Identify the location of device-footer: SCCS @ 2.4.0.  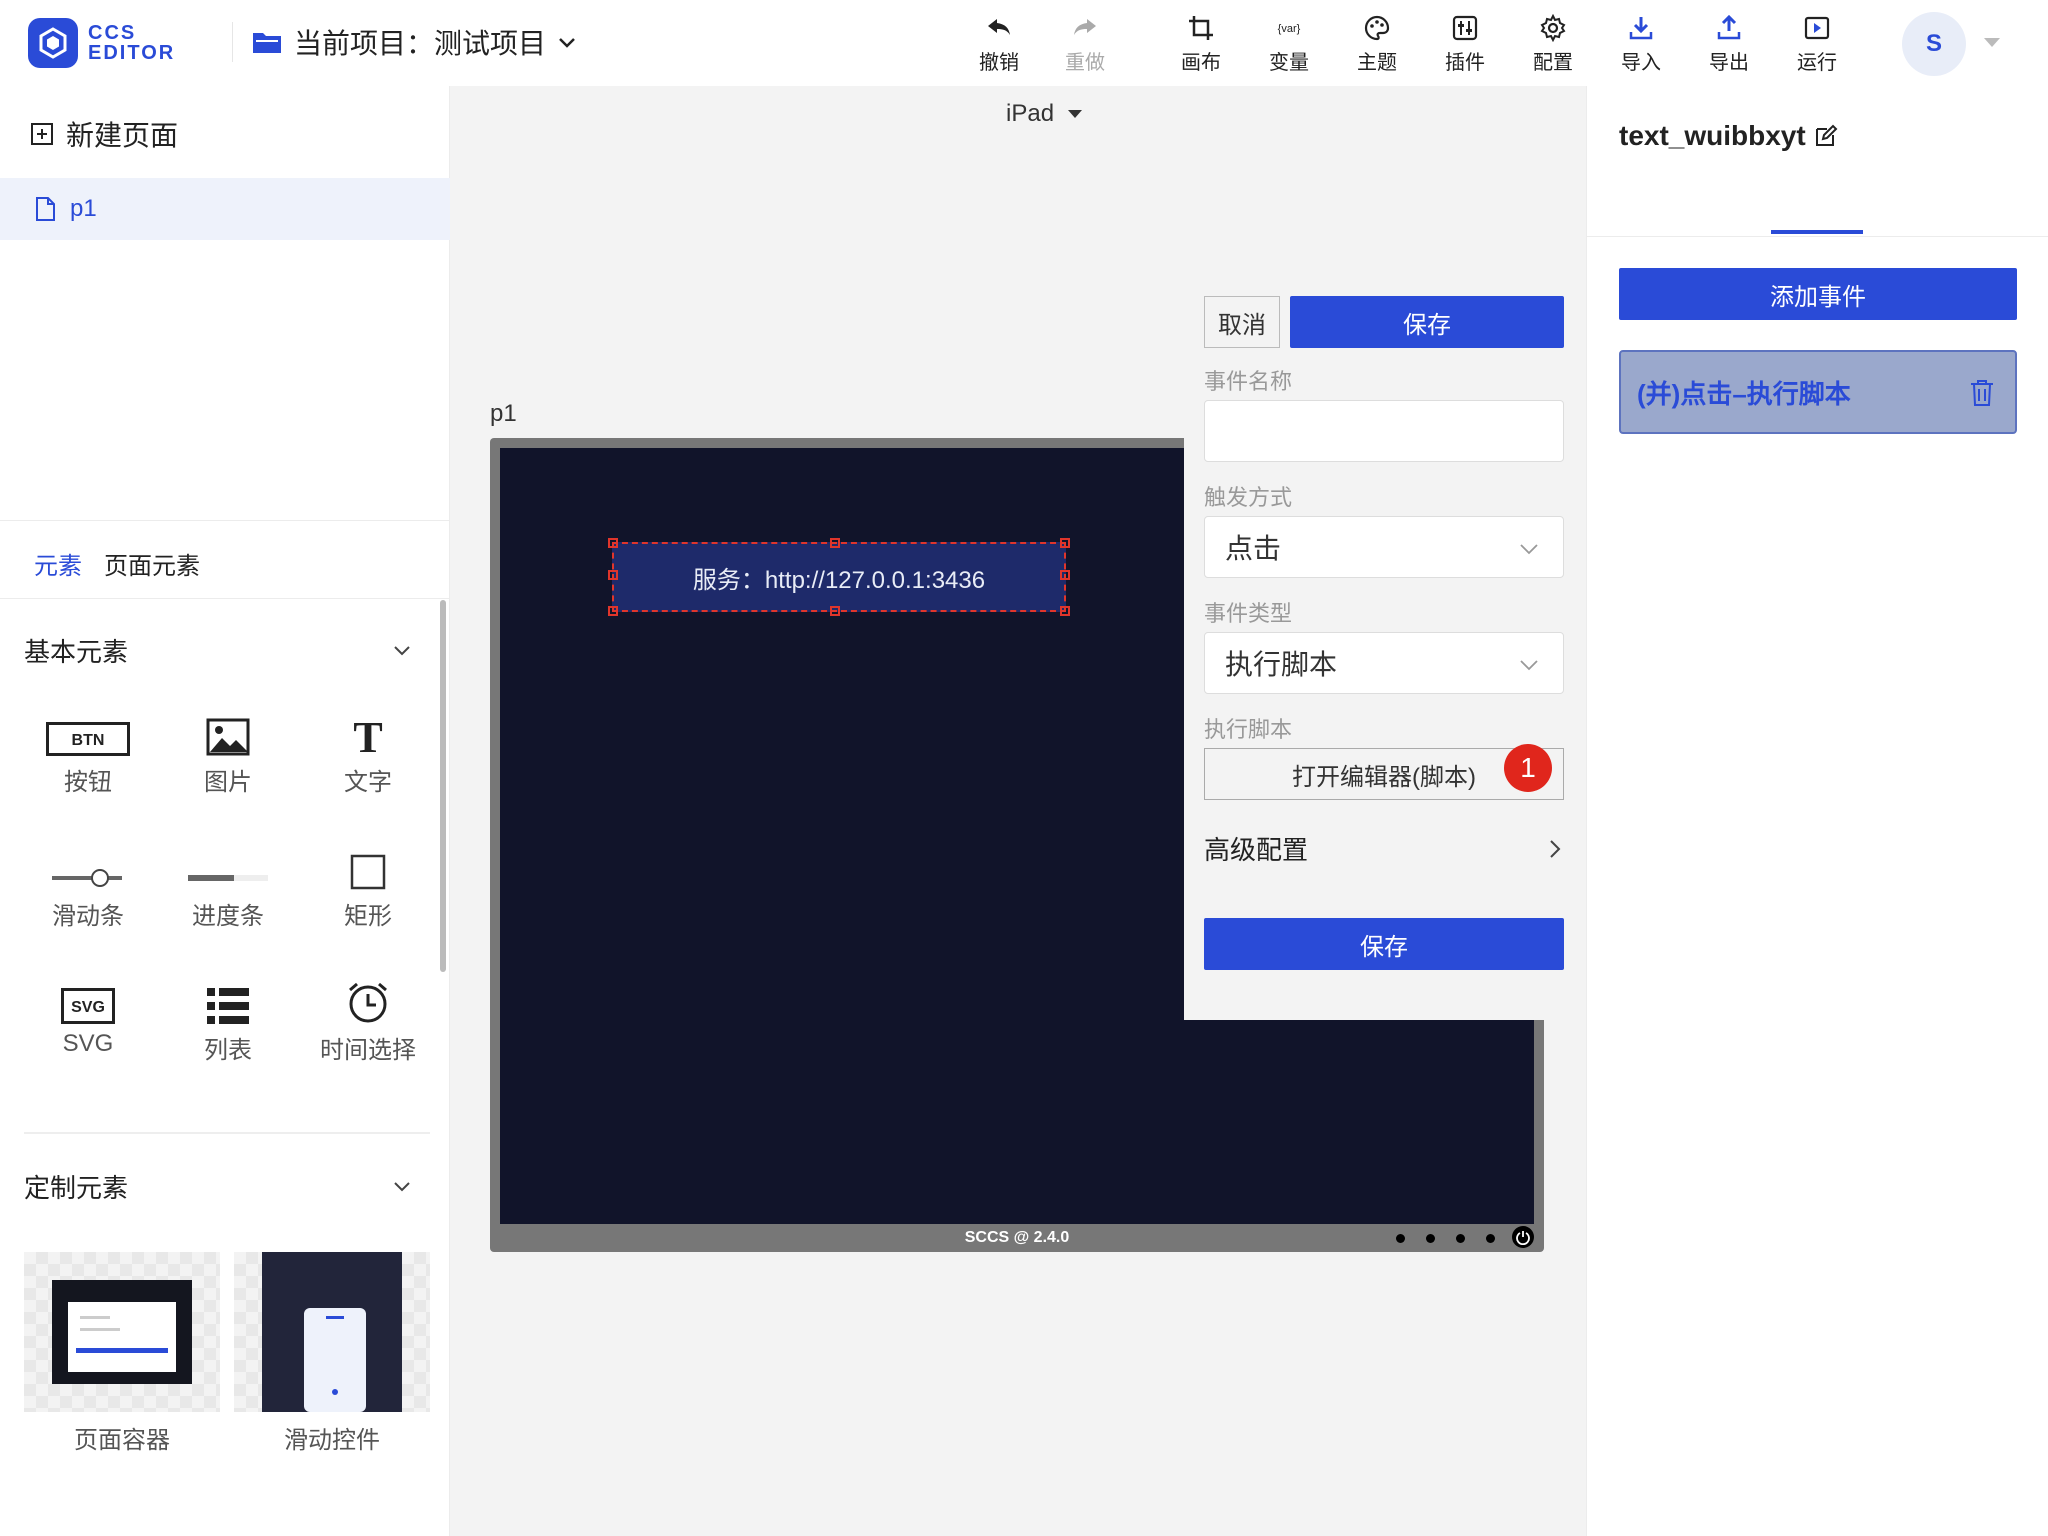
(1017, 1237).